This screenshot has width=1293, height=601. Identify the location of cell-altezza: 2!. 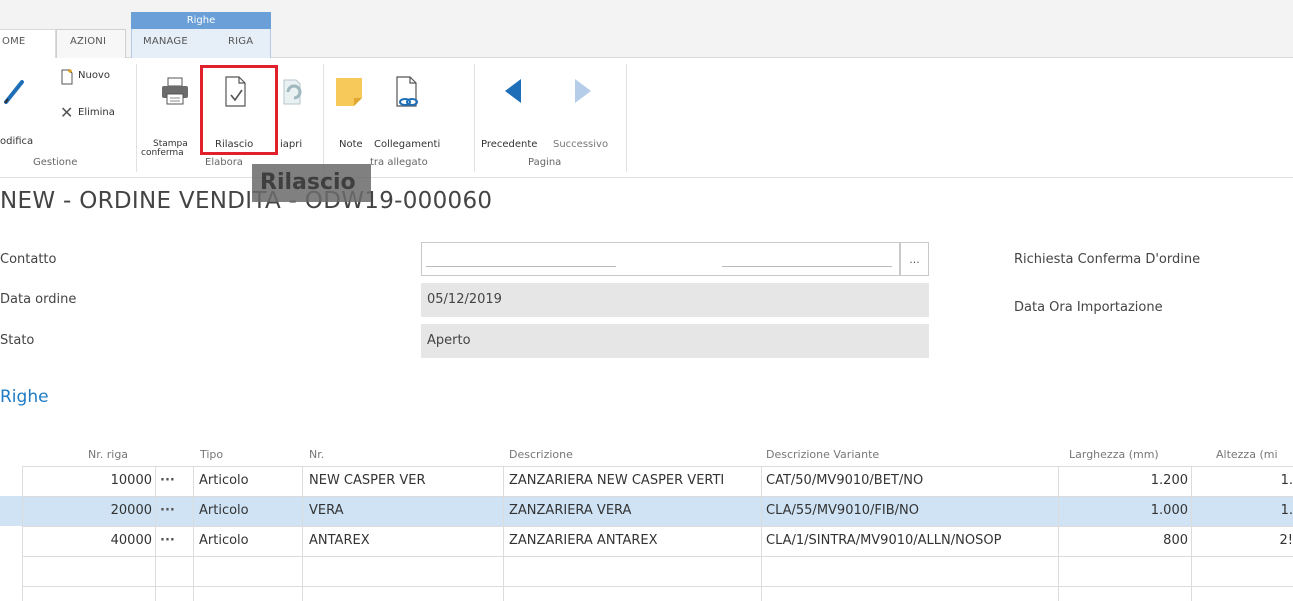
(1286, 540).